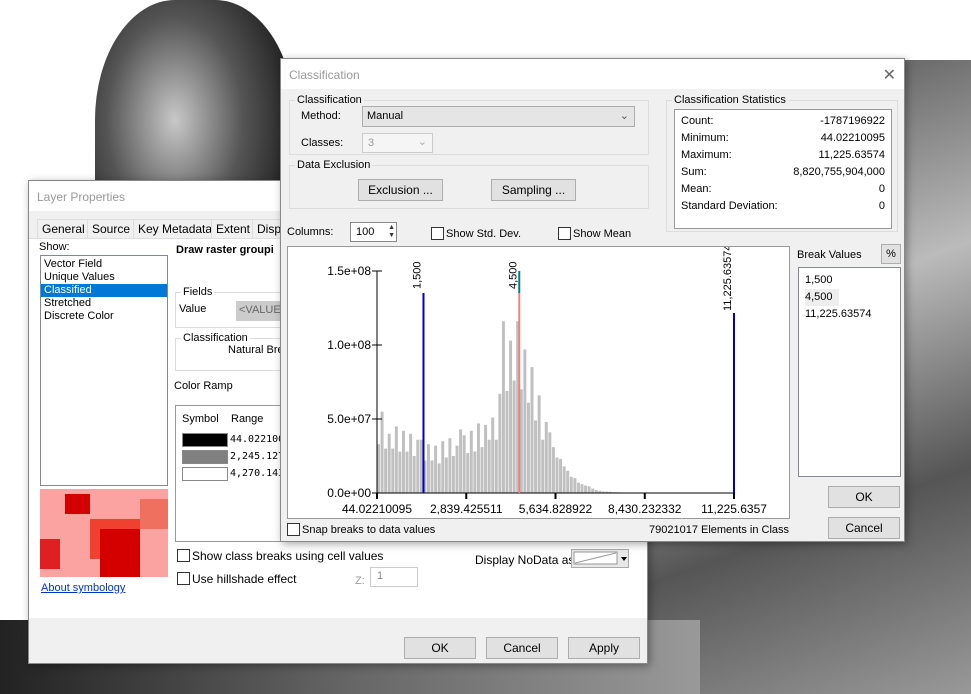  I want to click on show-std-dev-label: Show Std. Dev., so click(483, 234).